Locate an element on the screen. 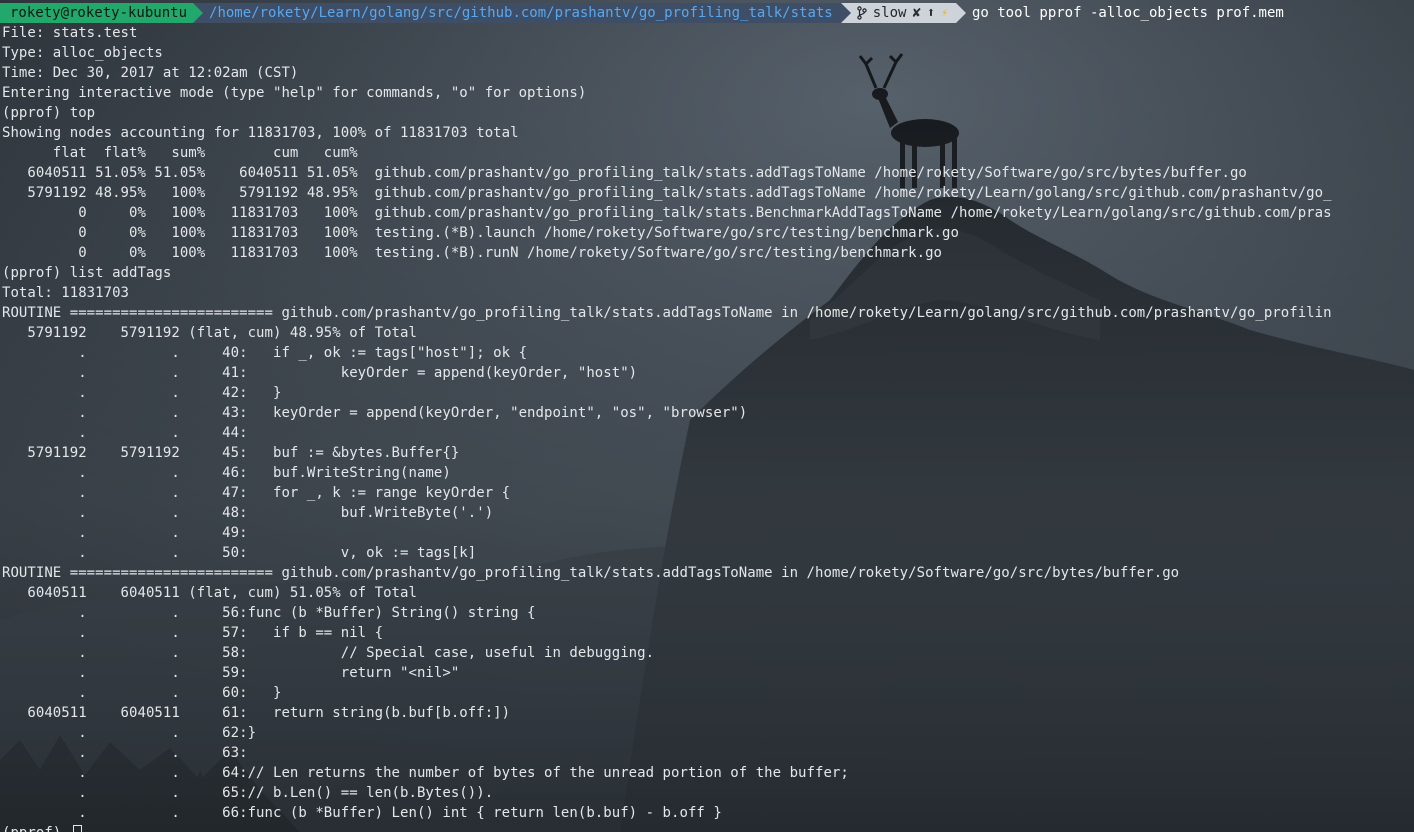 The width and height of the screenshot is (1414, 832). output-line: . . 46: buf.WriteString(name) is located at coordinates (226, 473).